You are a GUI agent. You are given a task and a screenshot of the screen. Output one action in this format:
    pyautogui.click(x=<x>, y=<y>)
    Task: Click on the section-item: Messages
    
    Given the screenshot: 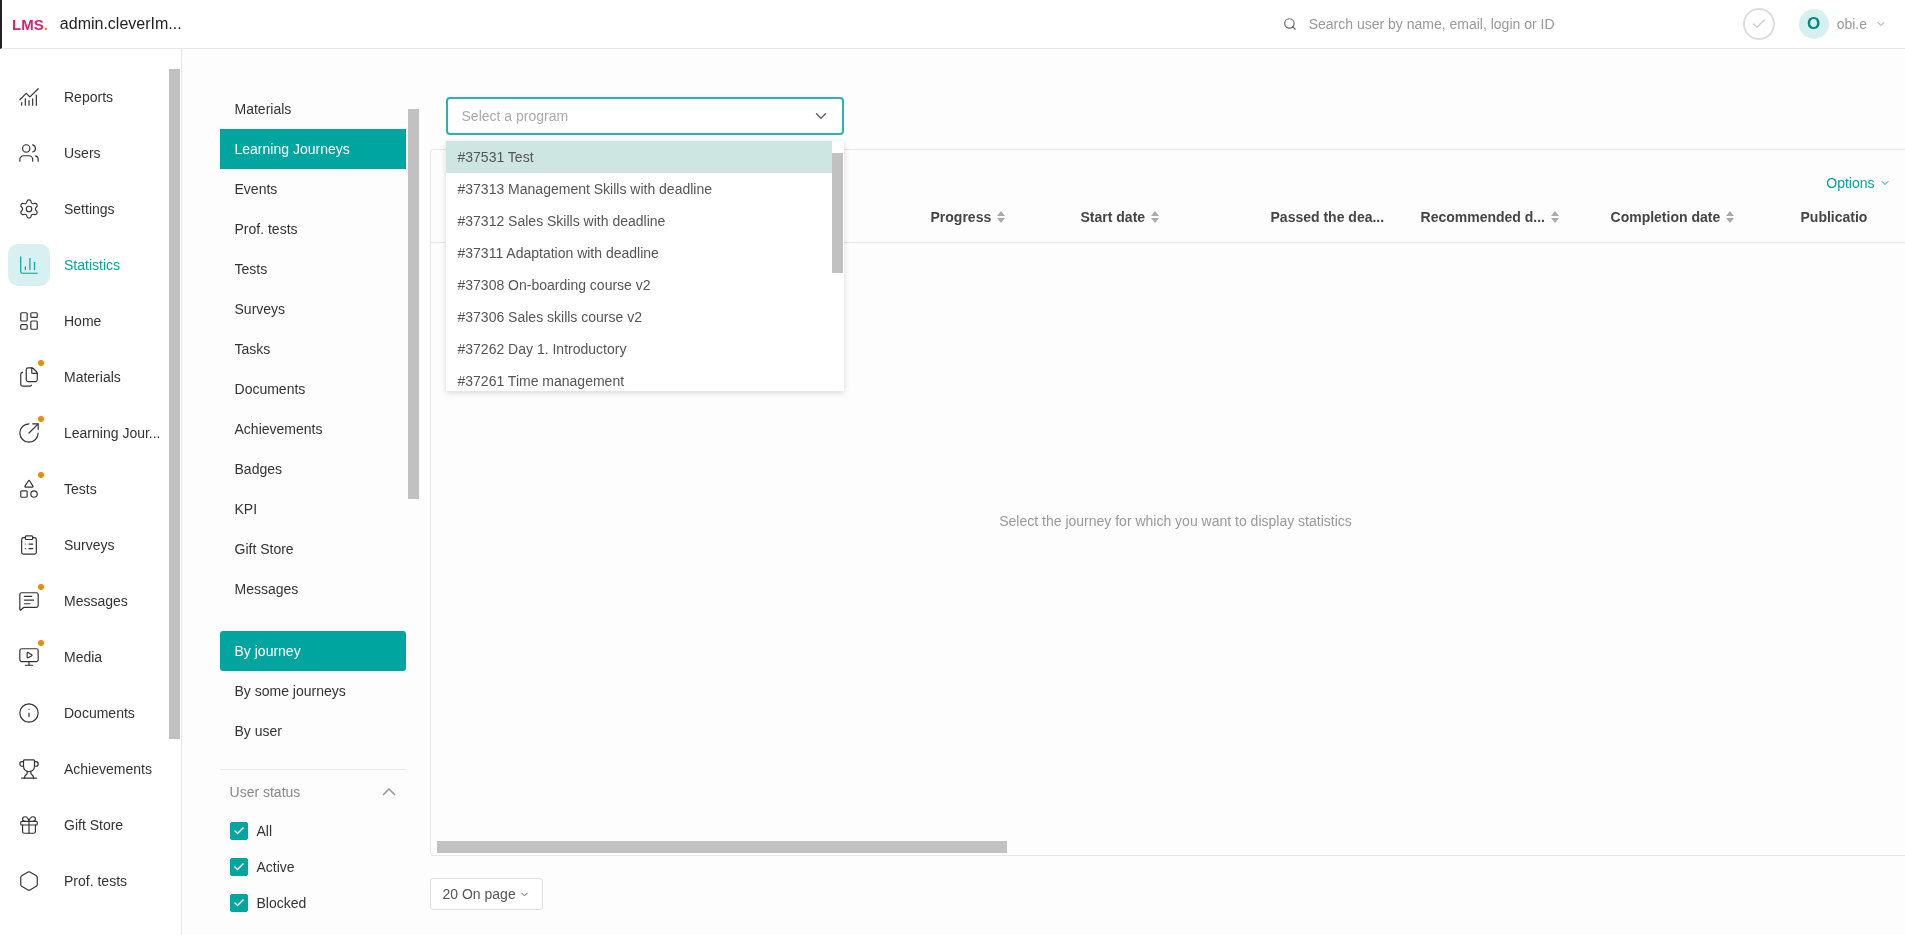 What is the action you would take?
    pyautogui.click(x=312, y=589)
    